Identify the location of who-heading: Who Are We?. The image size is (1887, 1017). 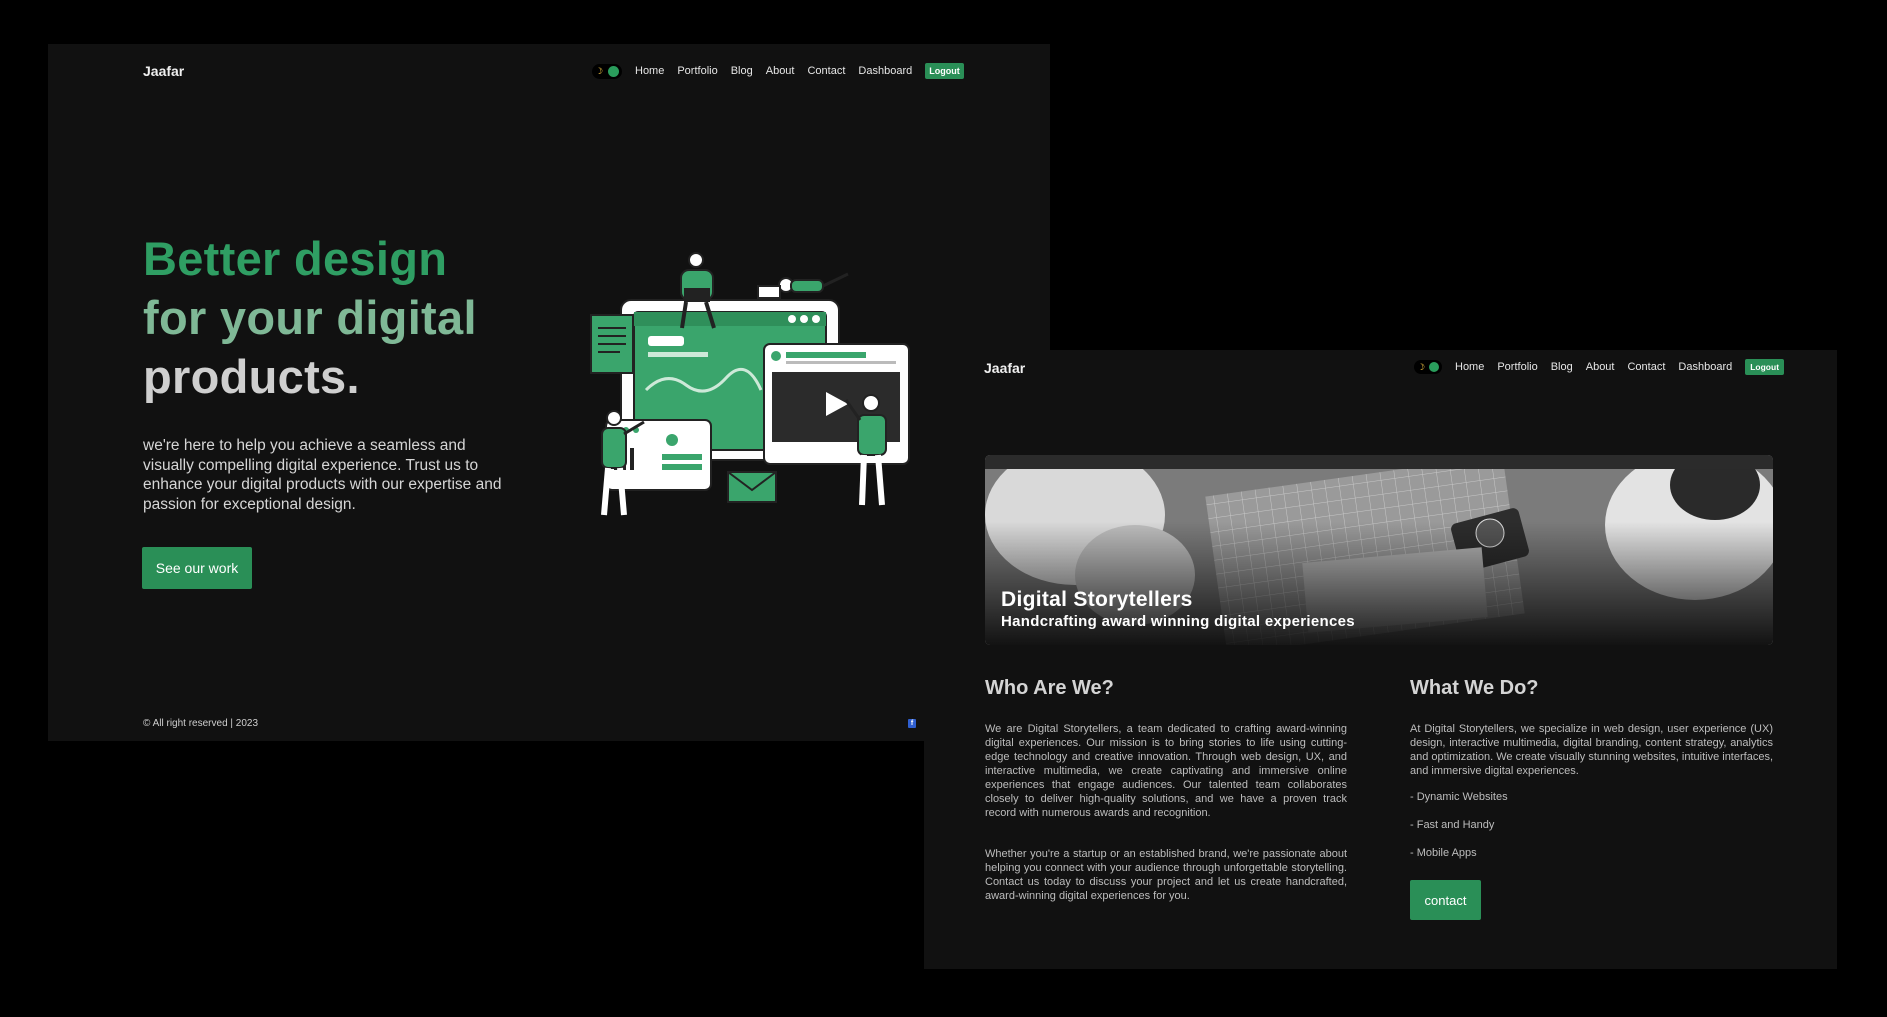
(1049, 688).